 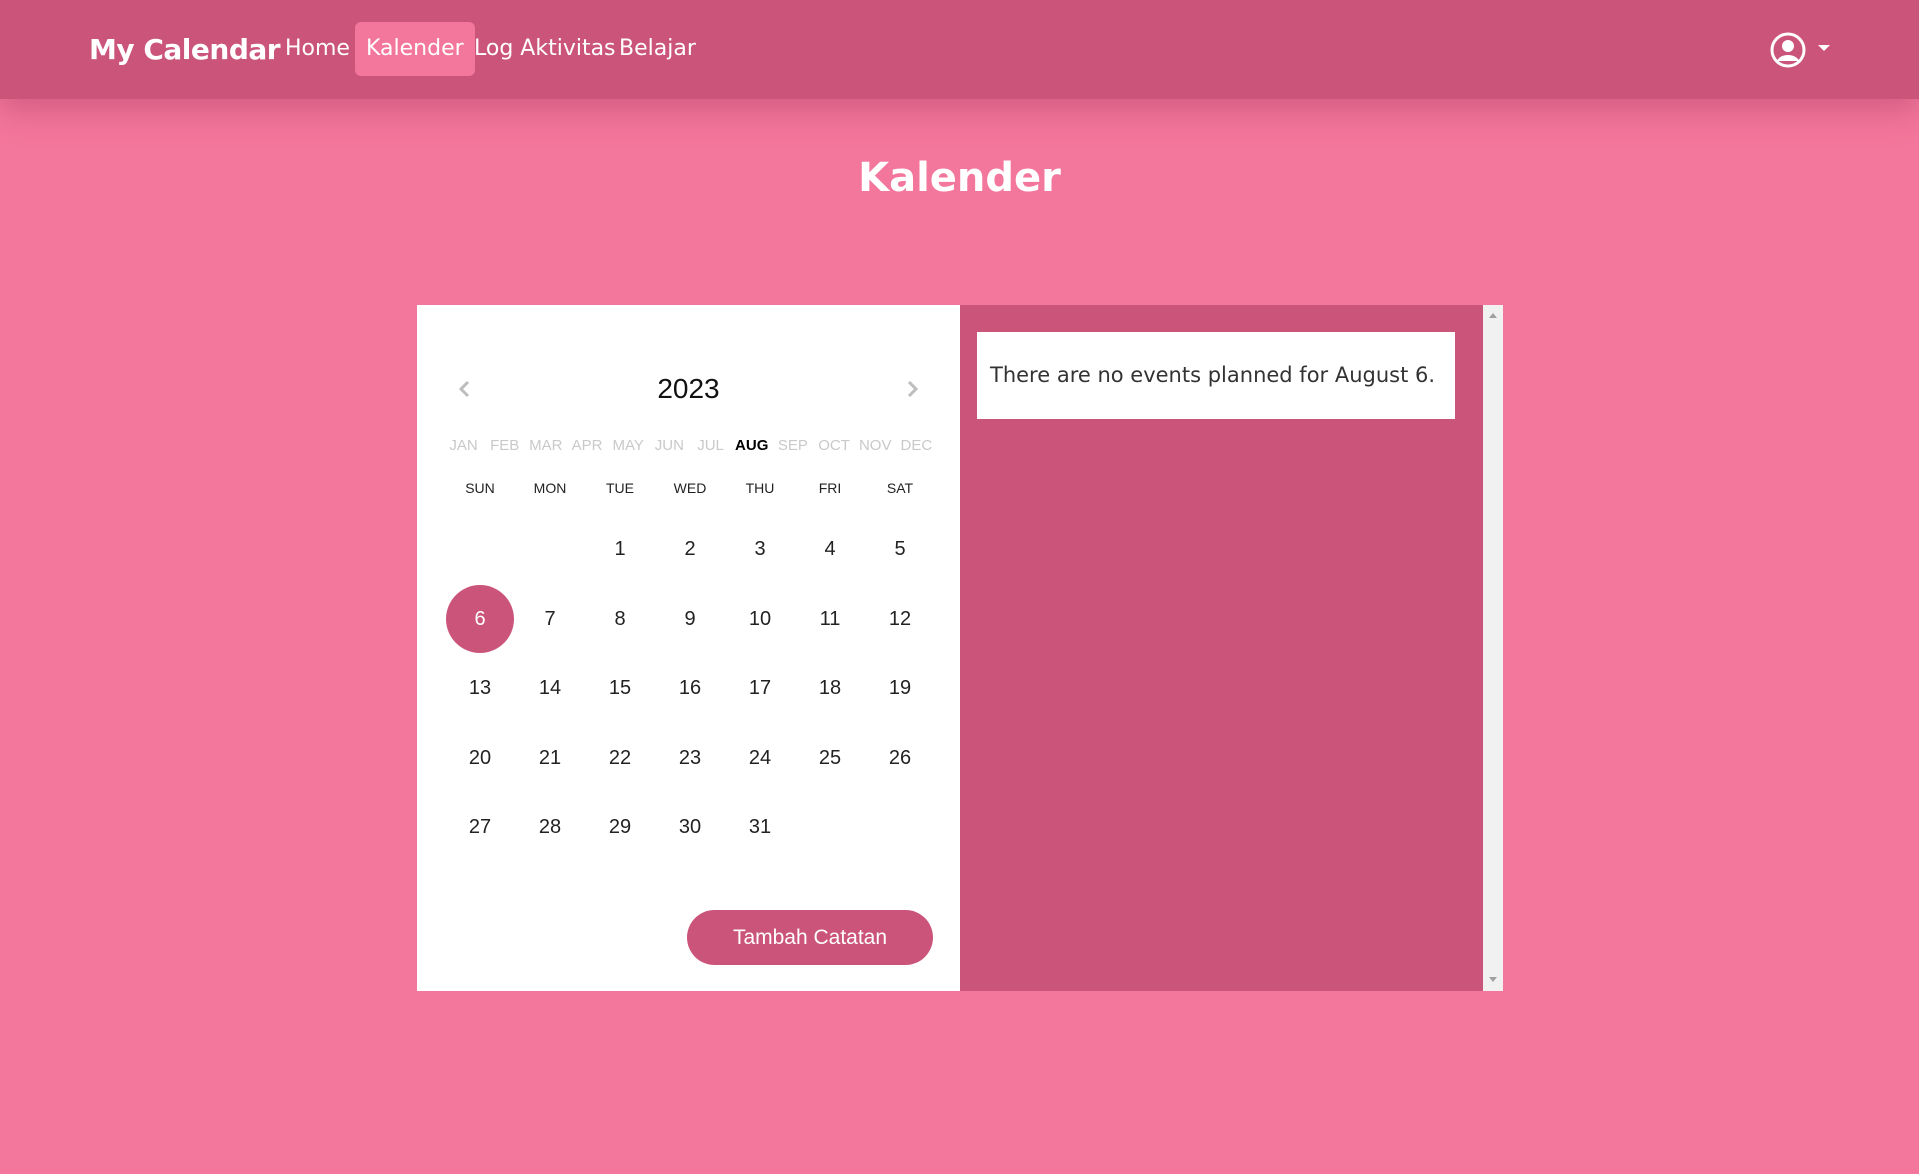 I want to click on chevron-right-icon, so click(x=912, y=389).